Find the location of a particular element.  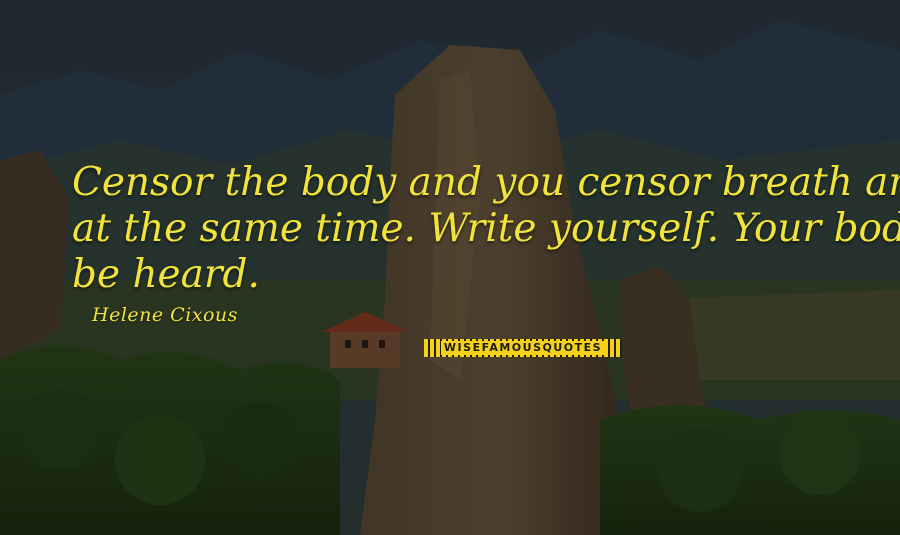

watermark-text: WISEFAMOUSQUOTES is located at coordinates (523, 348).